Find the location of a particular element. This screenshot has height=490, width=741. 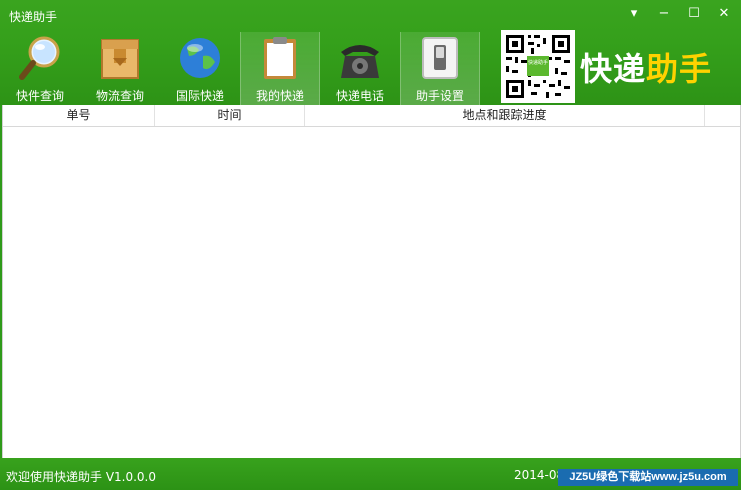

toolbar-item-package-query: 快件查询 is located at coordinates (40, 68).